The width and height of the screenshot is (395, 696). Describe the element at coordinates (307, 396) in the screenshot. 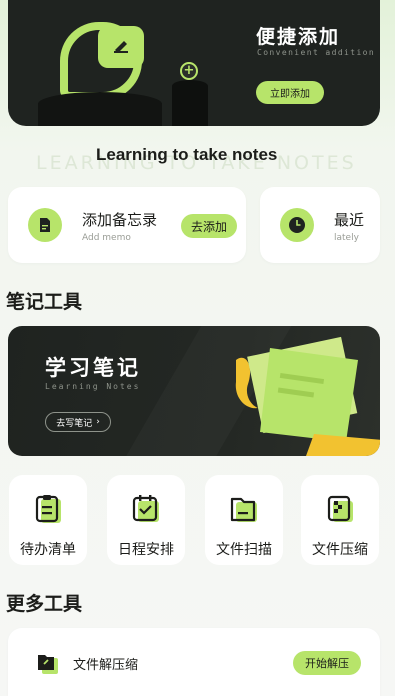

I see `notebook-illustration` at that location.